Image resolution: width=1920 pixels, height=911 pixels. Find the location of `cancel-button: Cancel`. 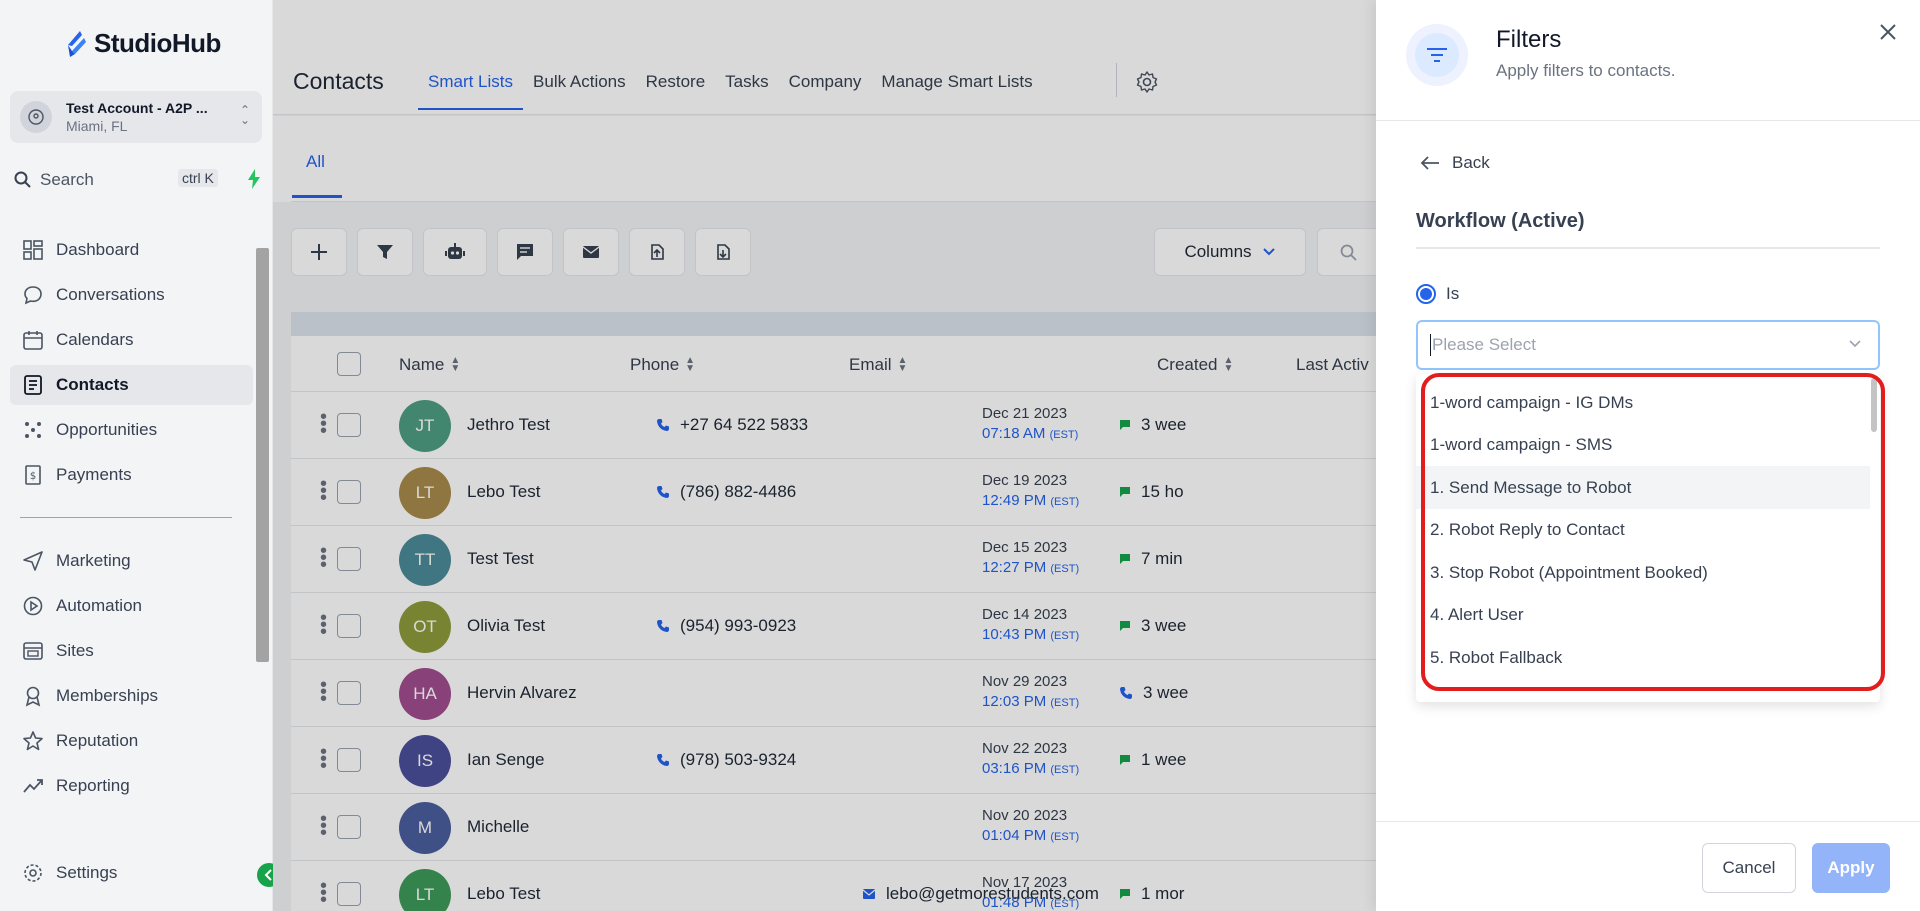

cancel-button: Cancel is located at coordinates (1749, 868).